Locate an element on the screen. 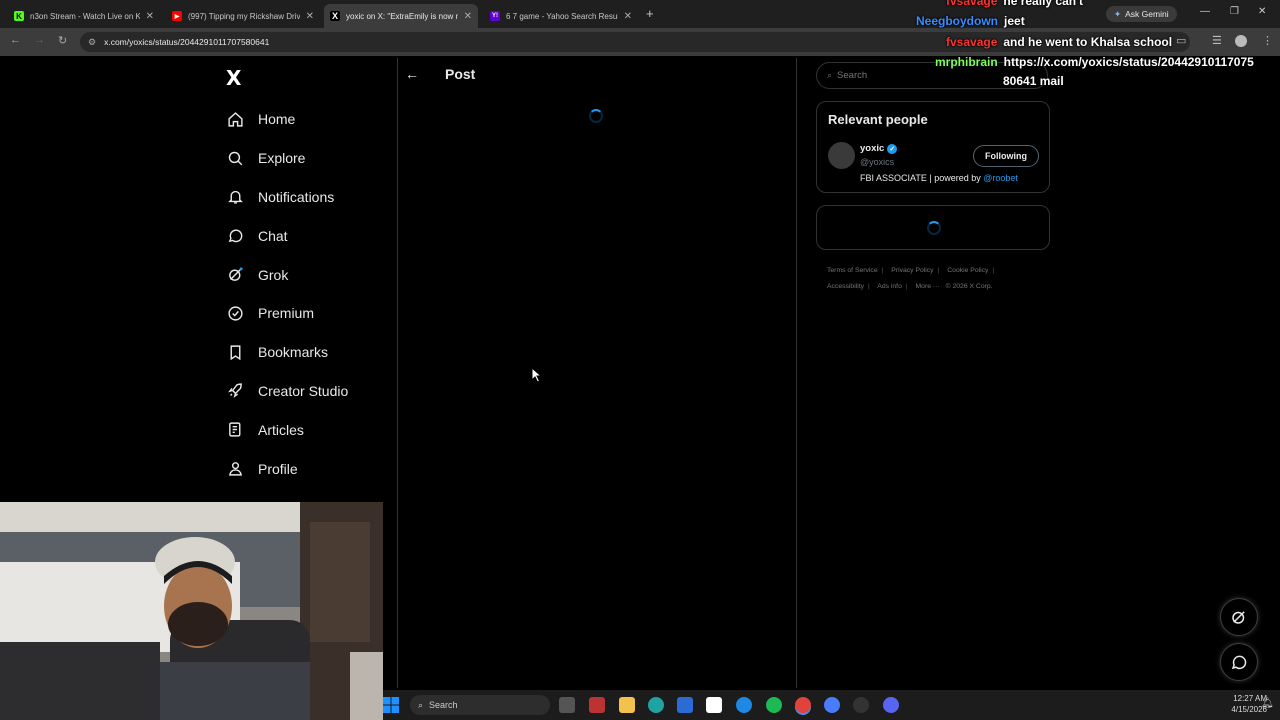  chat-username: mrphibrain is located at coordinates (966, 62).